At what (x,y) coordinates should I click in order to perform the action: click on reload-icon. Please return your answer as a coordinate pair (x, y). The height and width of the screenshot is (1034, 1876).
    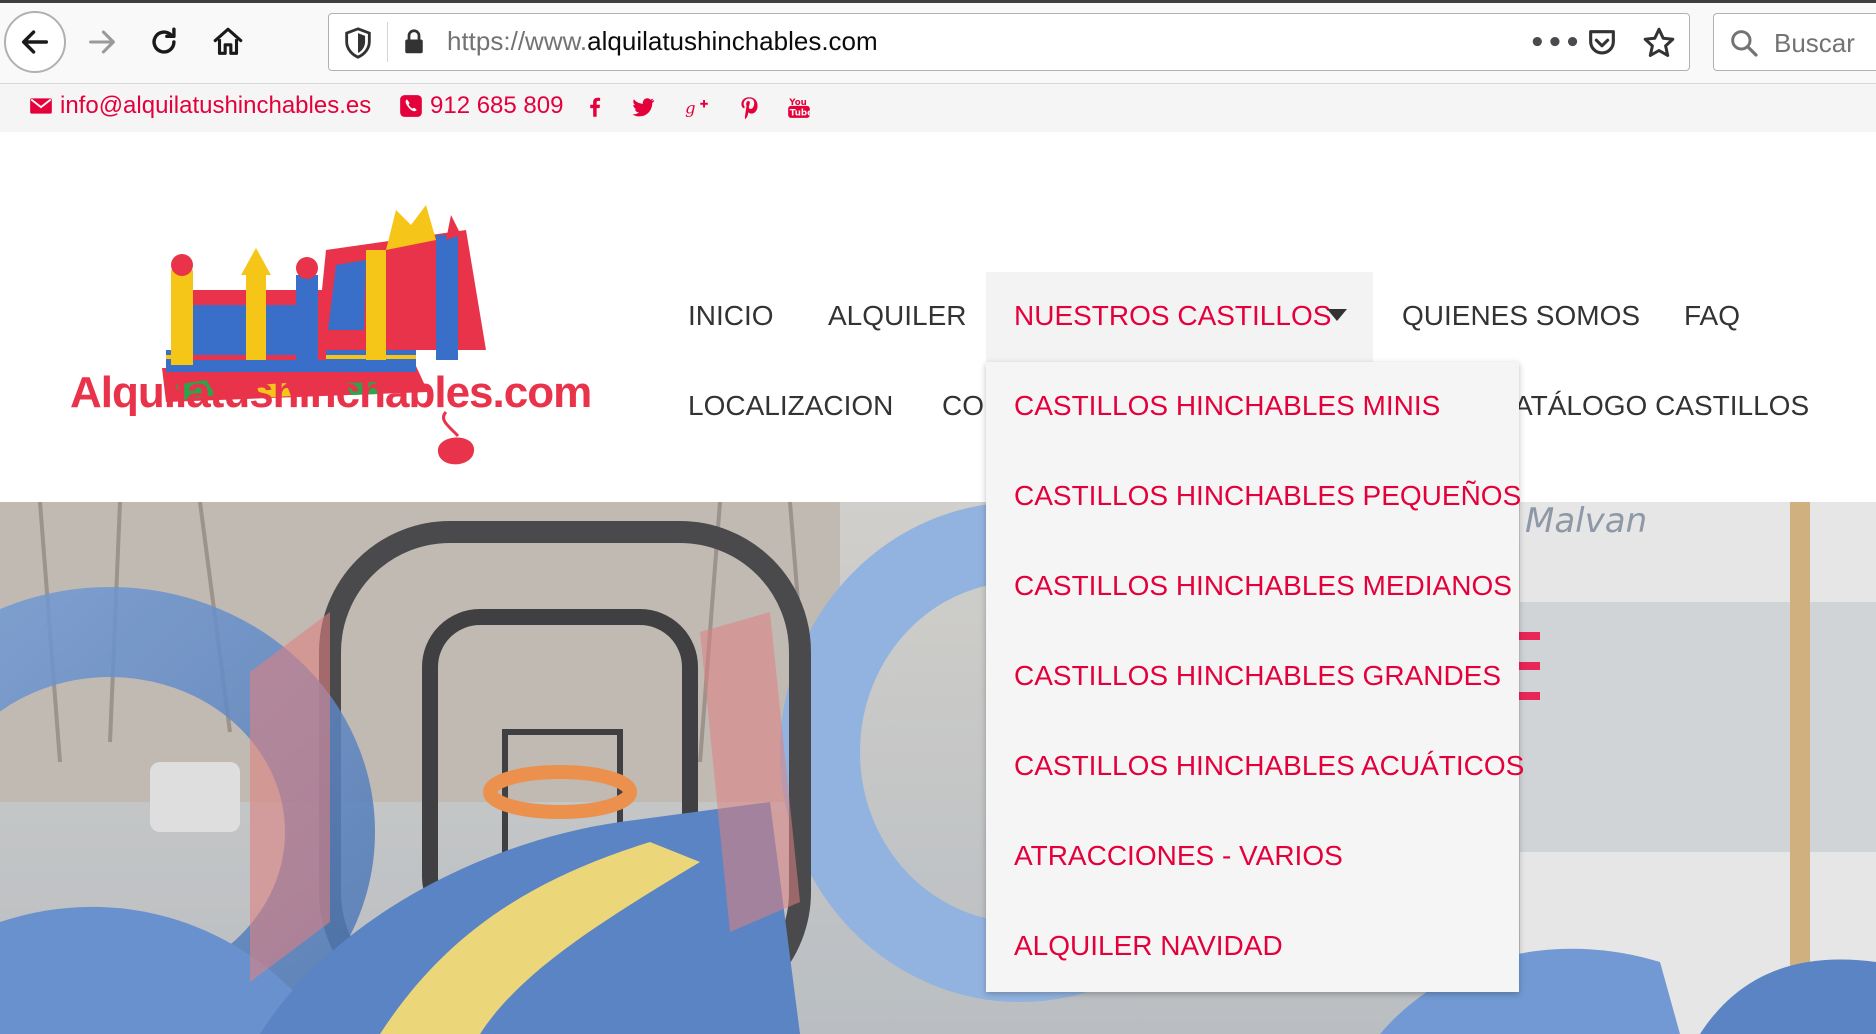
    Looking at the image, I should click on (164, 40).